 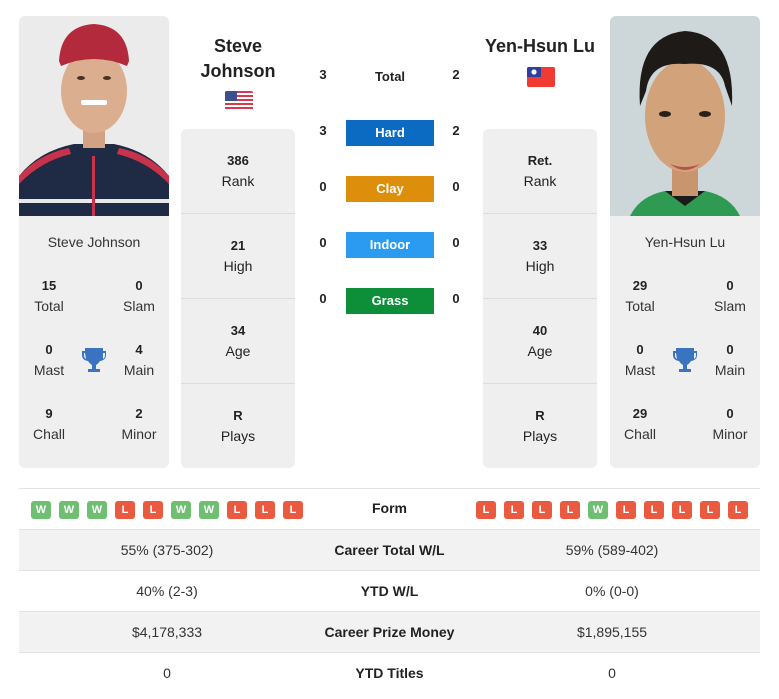 I want to click on player2-titles-chall: 29 Chall, so click(x=640, y=424).